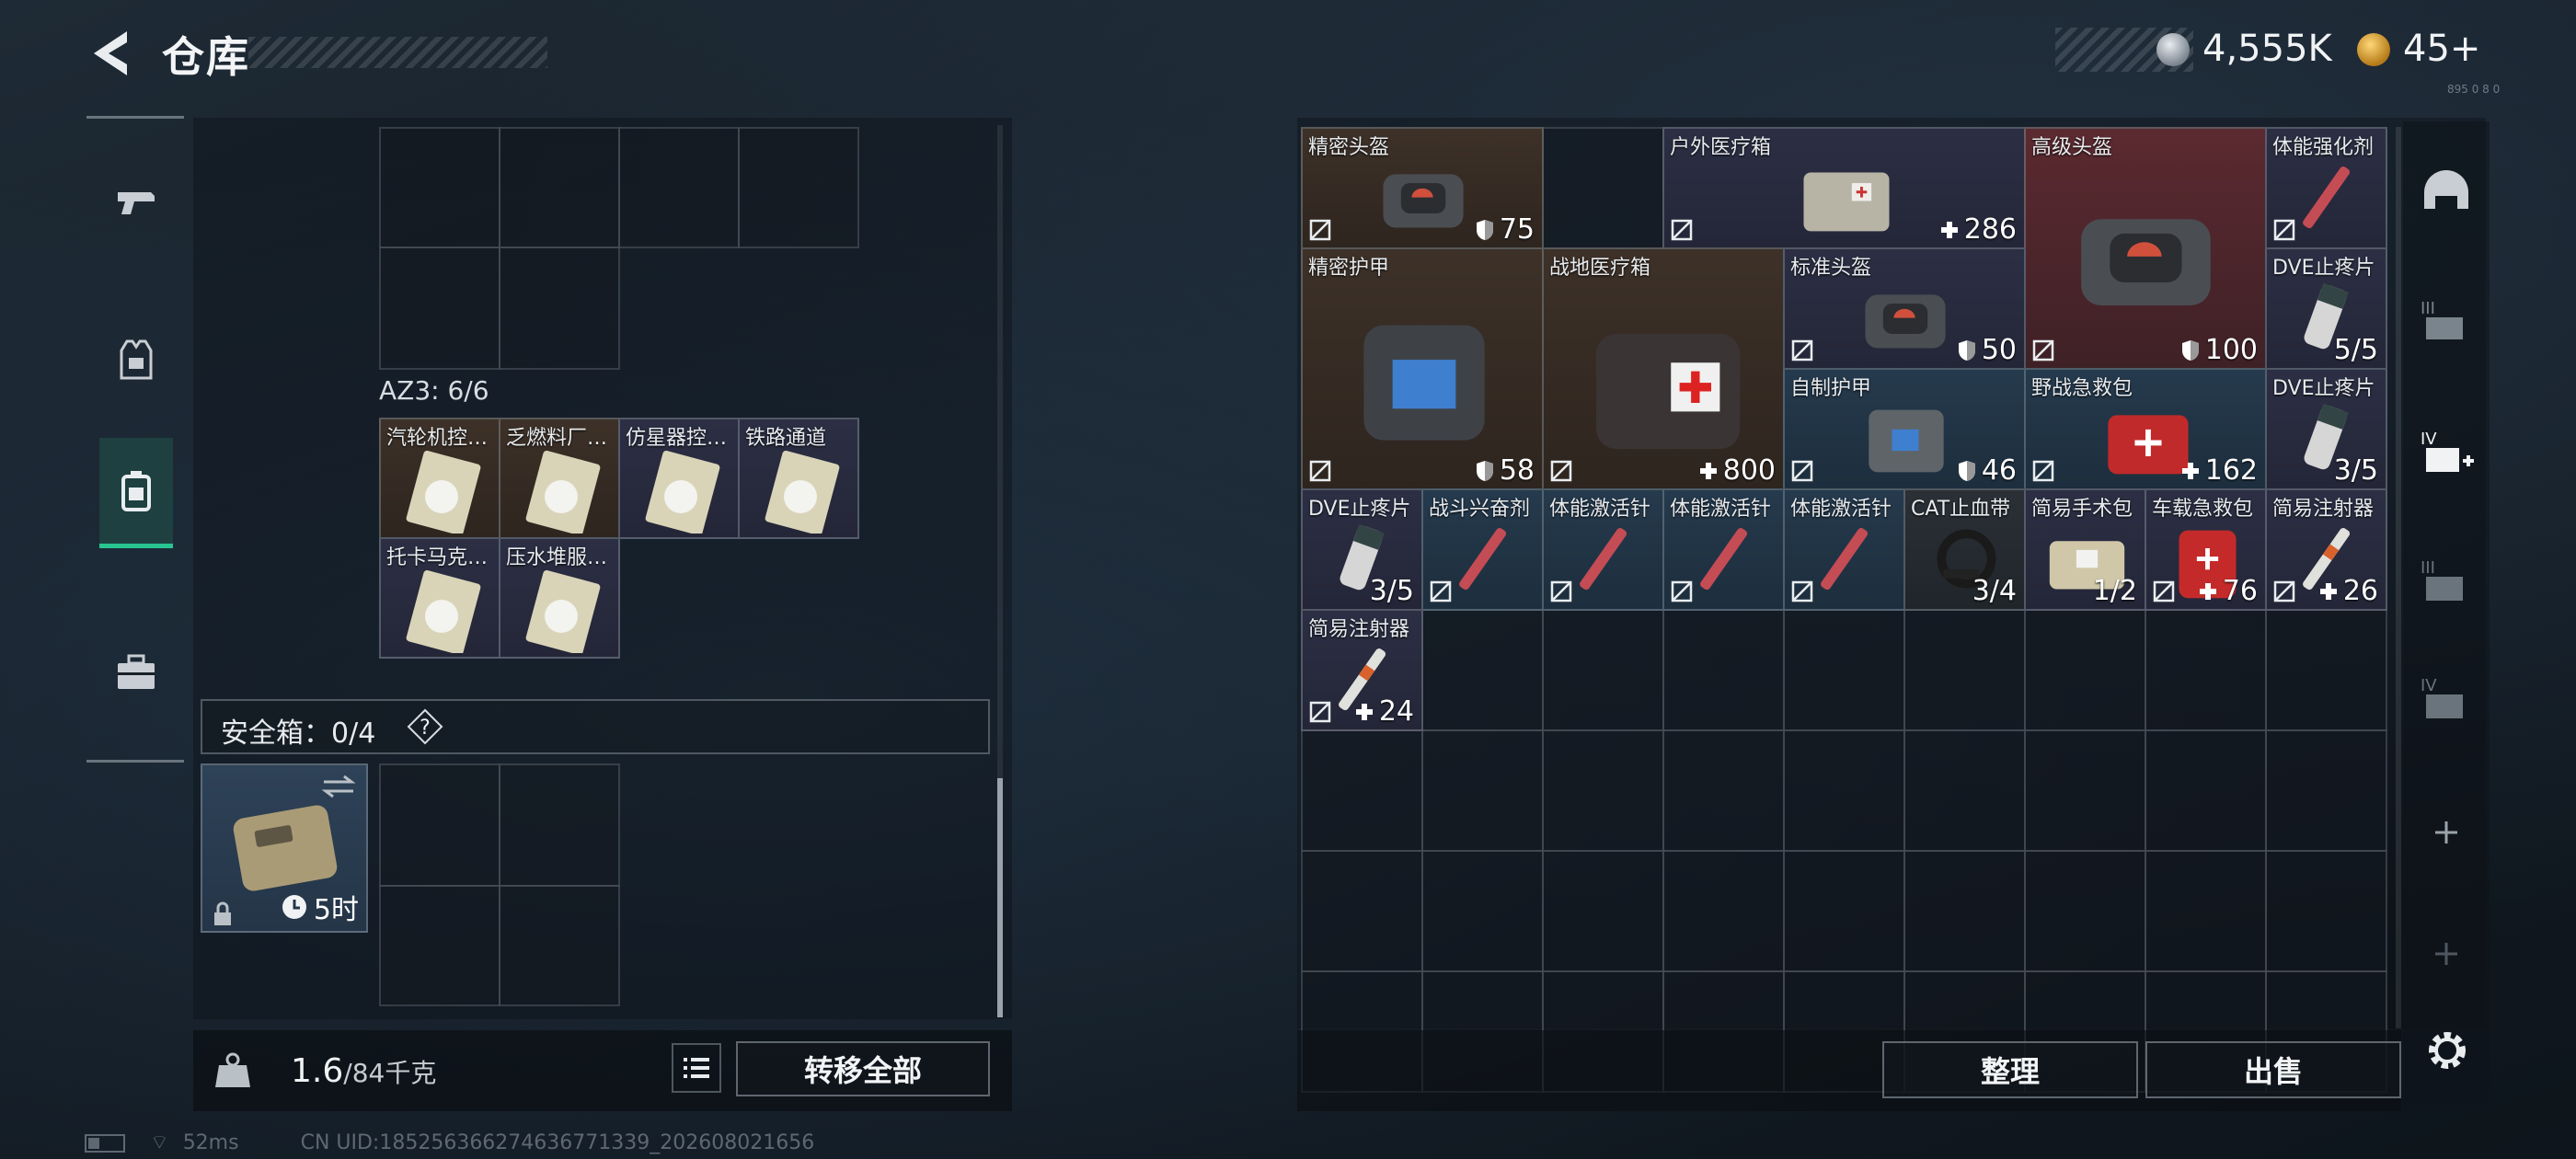 This screenshot has width=2576, height=1159. What do you see at coordinates (2446, 700) in the screenshot?
I see `nav-item-case-iv: IV` at bounding box center [2446, 700].